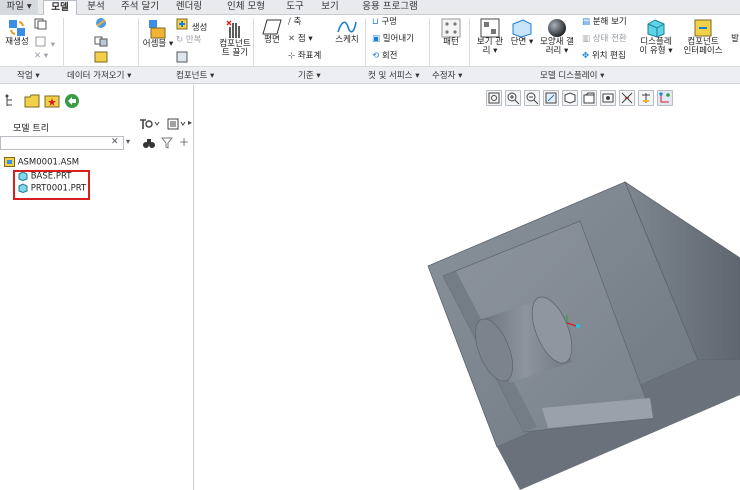  What do you see at coordinates (115, 142) in the screenshot?
I see `search-clear-icon: ✕` at bounding box center [115, 142].